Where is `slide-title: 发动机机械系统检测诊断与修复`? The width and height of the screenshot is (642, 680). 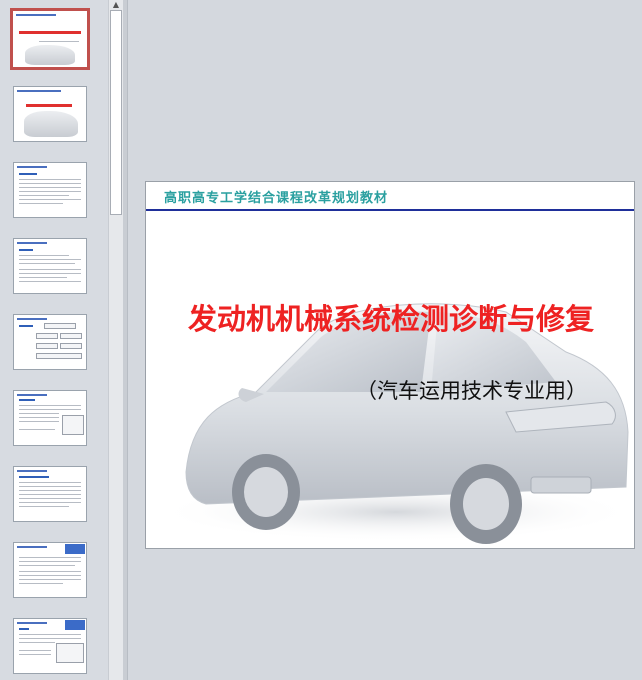 slide-title: 发动机机械系统检测诊断与修复 is located at coordinates (390, 317).